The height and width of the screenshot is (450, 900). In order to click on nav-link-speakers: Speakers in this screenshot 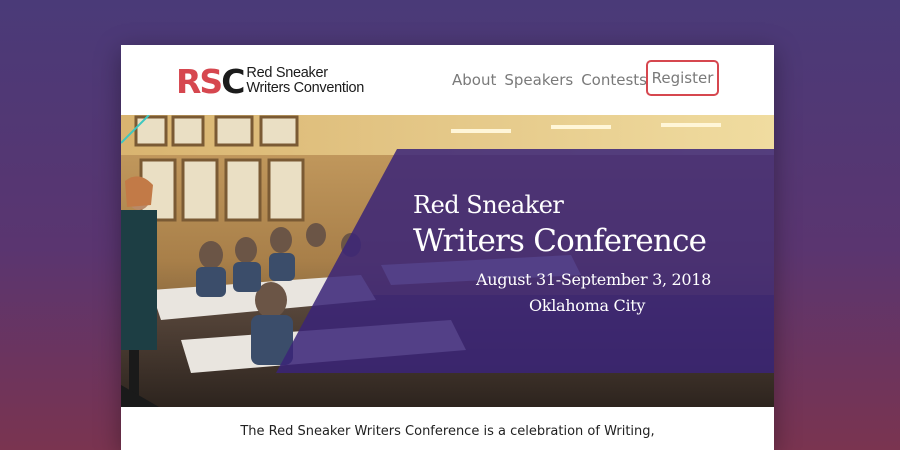, I will do `click(538, 80)`.